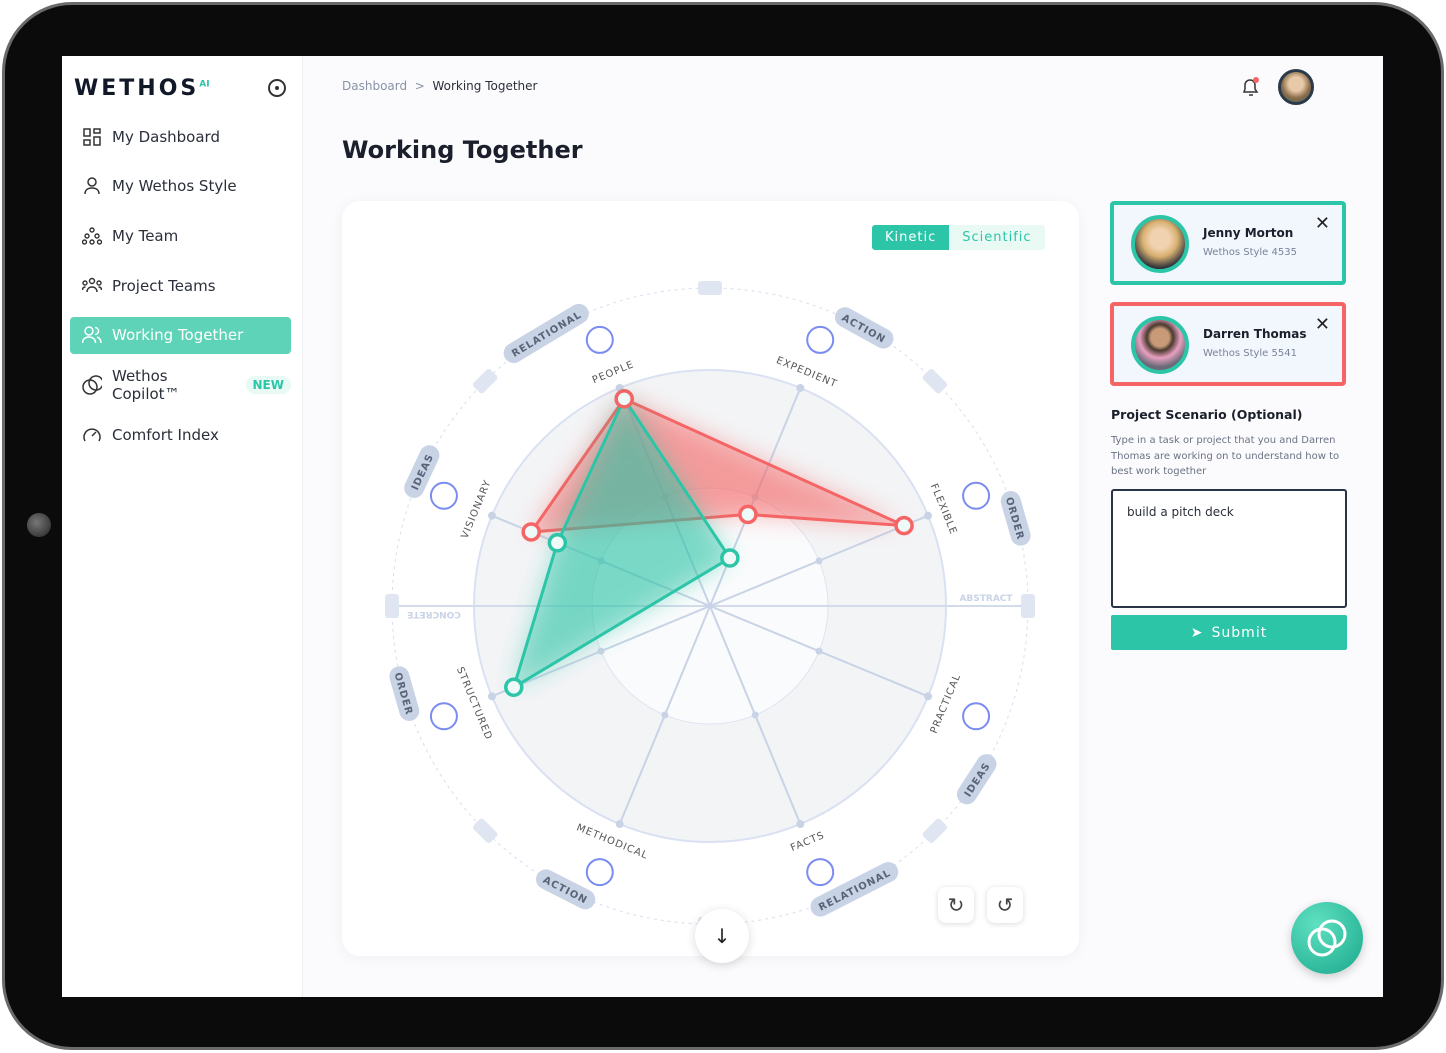 Image resolution: width=1446 pixels, height=1053 pixels. What do you see at coordinates (722, 936) in the screenshot?
I see `scroll-down-button: ↓` at bounding box center [722, 936].